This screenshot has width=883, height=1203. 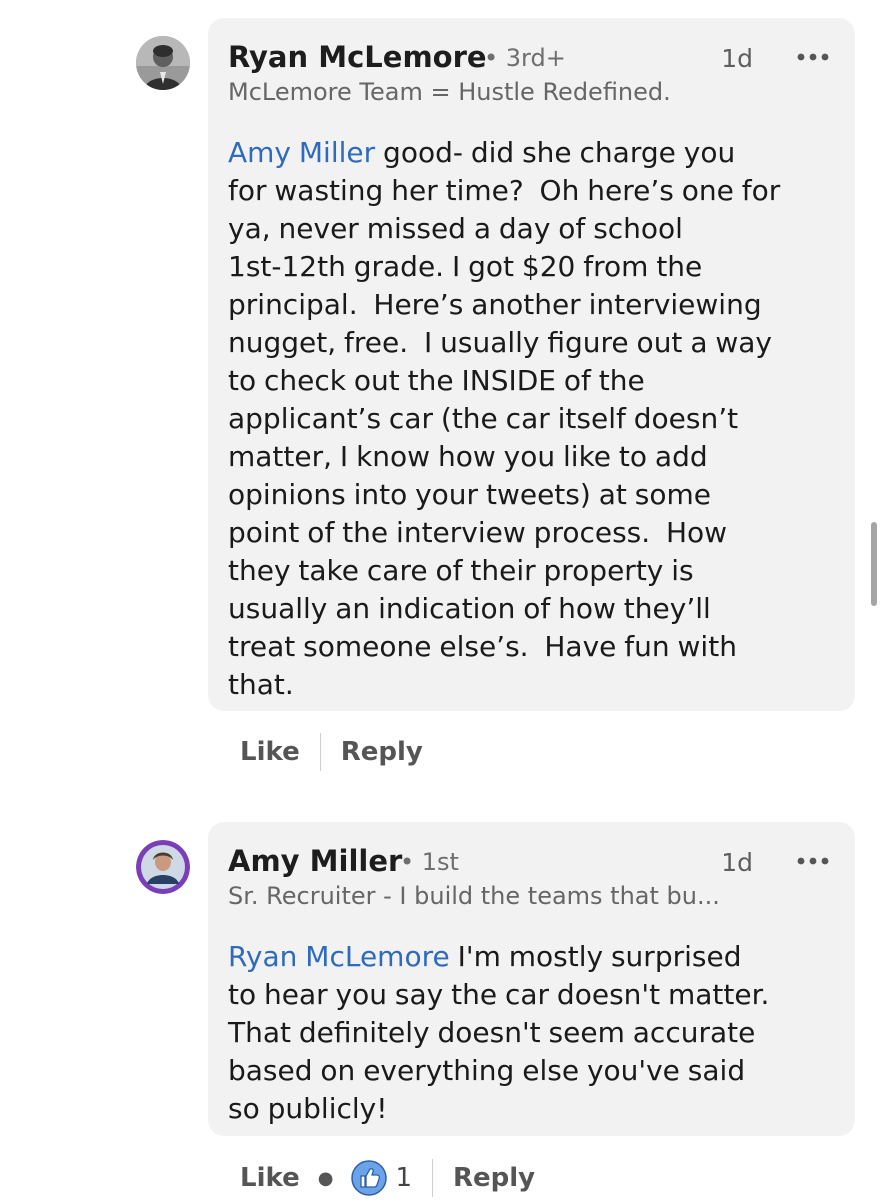 I want to click on thumbs-up-icon, so click(x=369, y=1178).